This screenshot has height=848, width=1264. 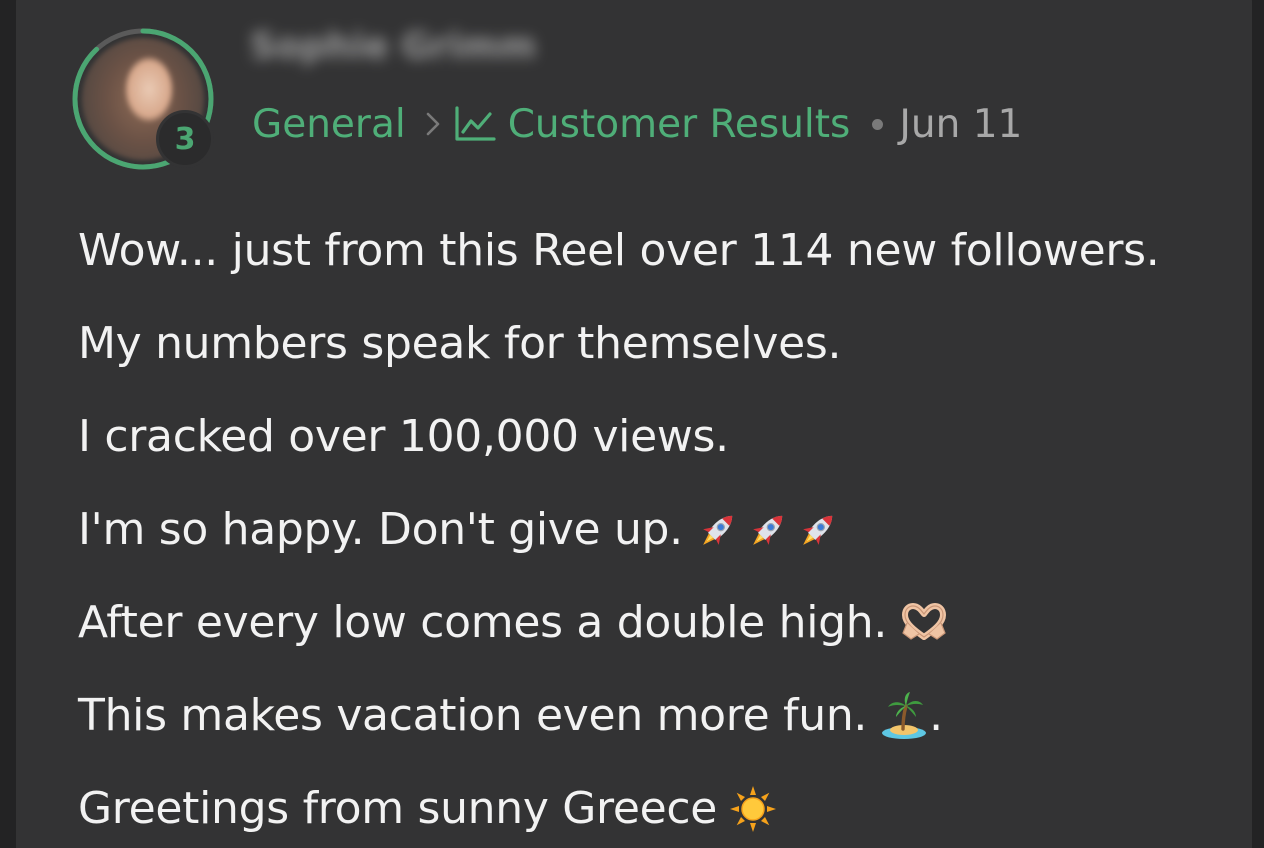 I want to click on post-meta: General Customer Results Jun 11, so click(x=637, y=124).